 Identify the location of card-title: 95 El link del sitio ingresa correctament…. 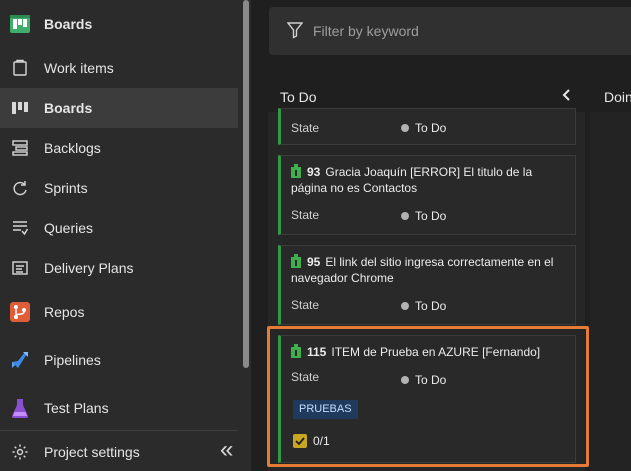
(431, 270).